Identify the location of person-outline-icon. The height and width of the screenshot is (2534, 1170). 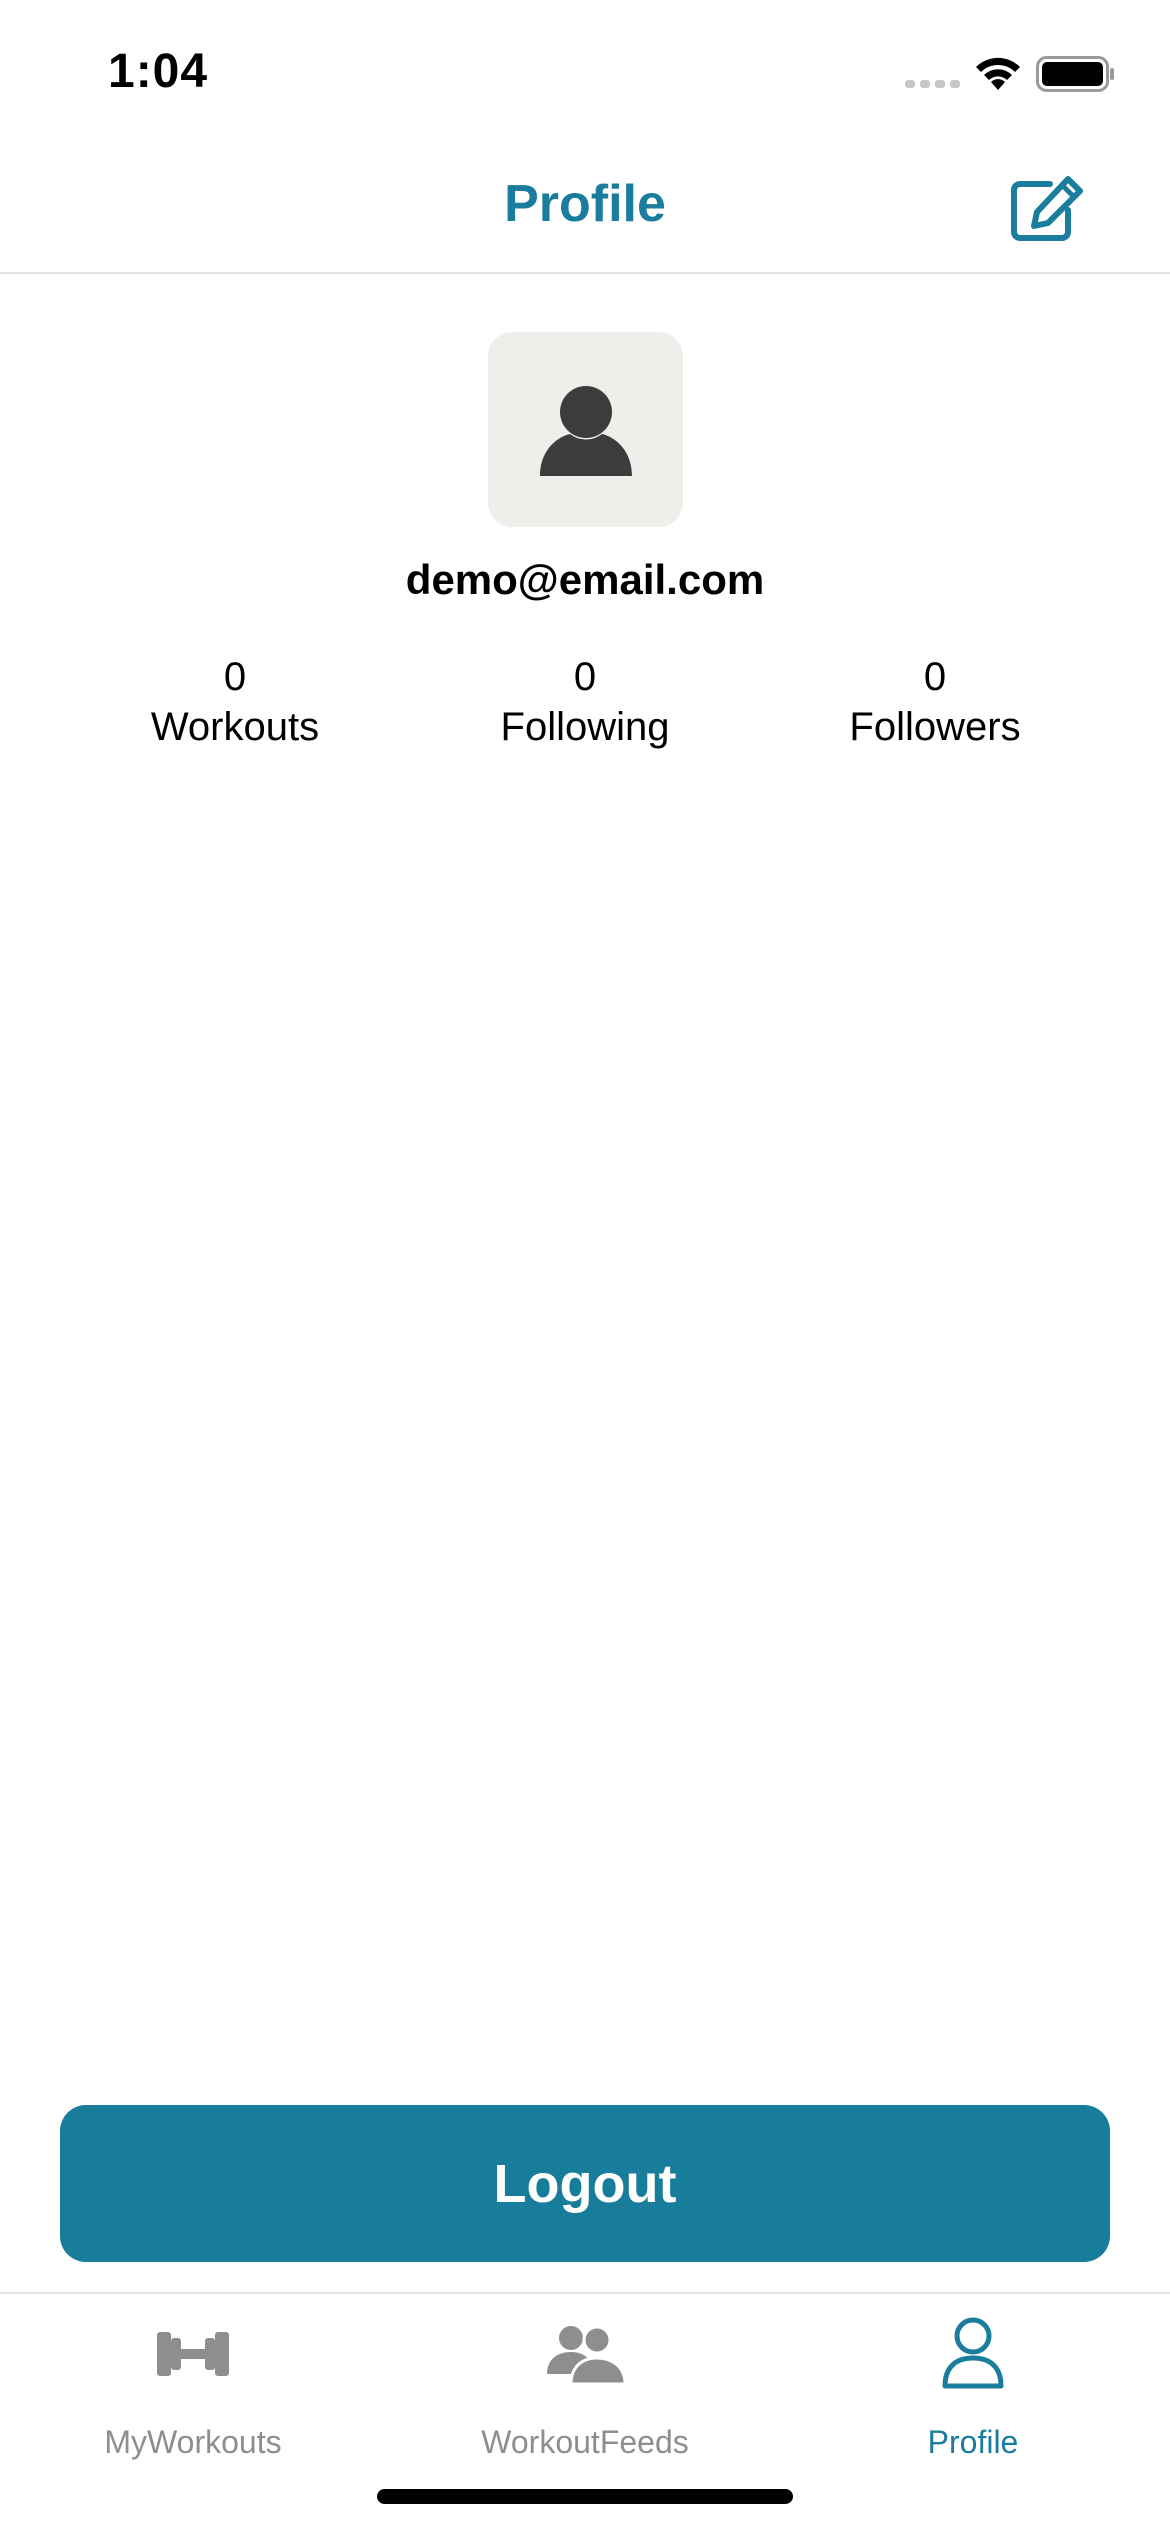
(973, 2353).